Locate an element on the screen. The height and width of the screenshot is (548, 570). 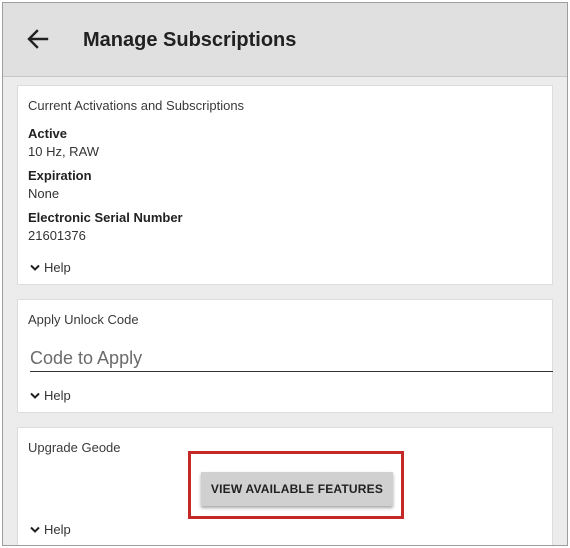
unlock-help-toggle: Help is located at coordinates (50, 395).